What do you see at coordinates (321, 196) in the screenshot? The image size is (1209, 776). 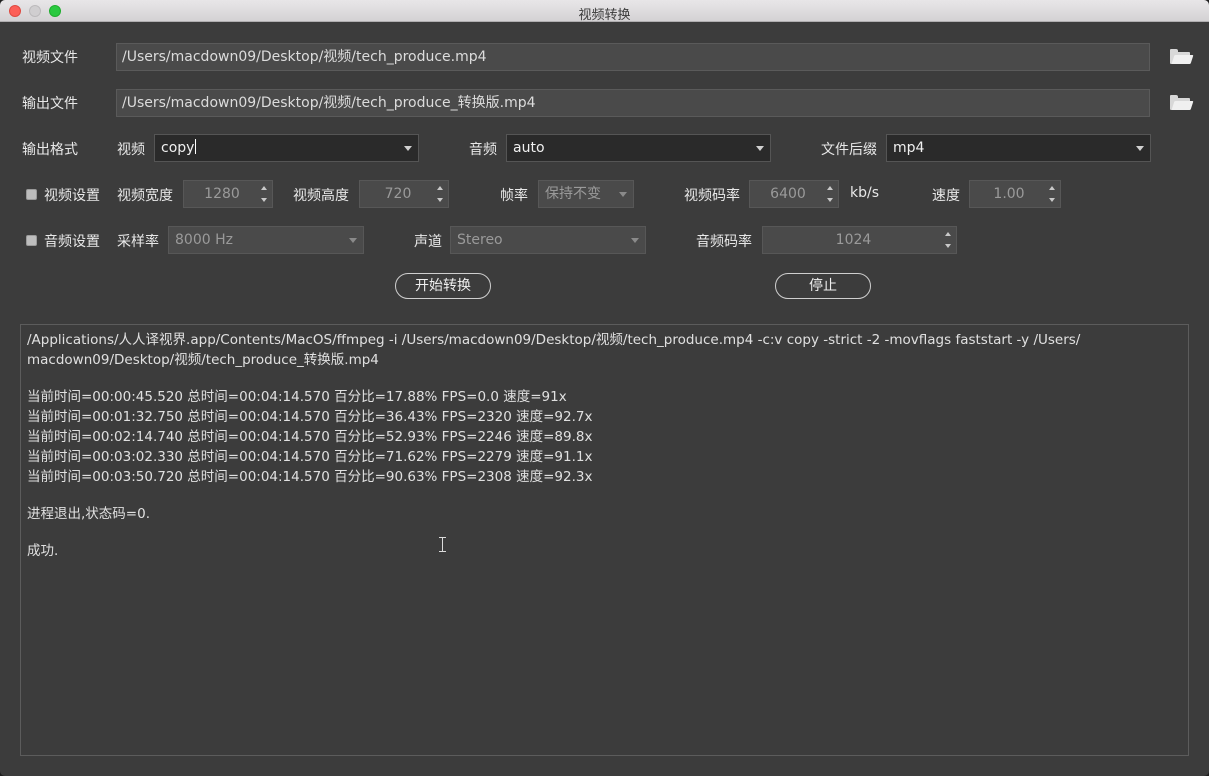 I see `video-height-label: 视频高度` at bounding box center [321, 196].